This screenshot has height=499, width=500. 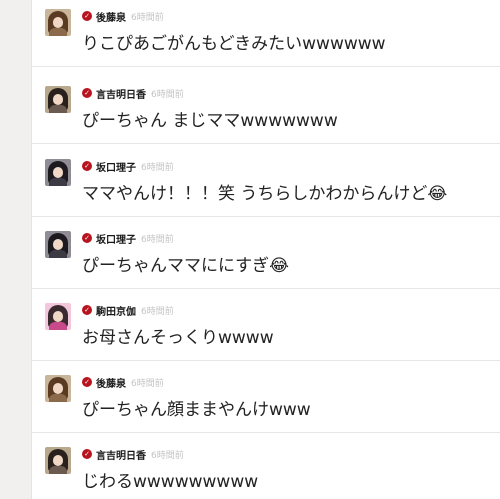 I want to click on comment-item: ✓ 言吉明日香 6時間前 じわるwwwwwwwww, so click(x=266, y=466).